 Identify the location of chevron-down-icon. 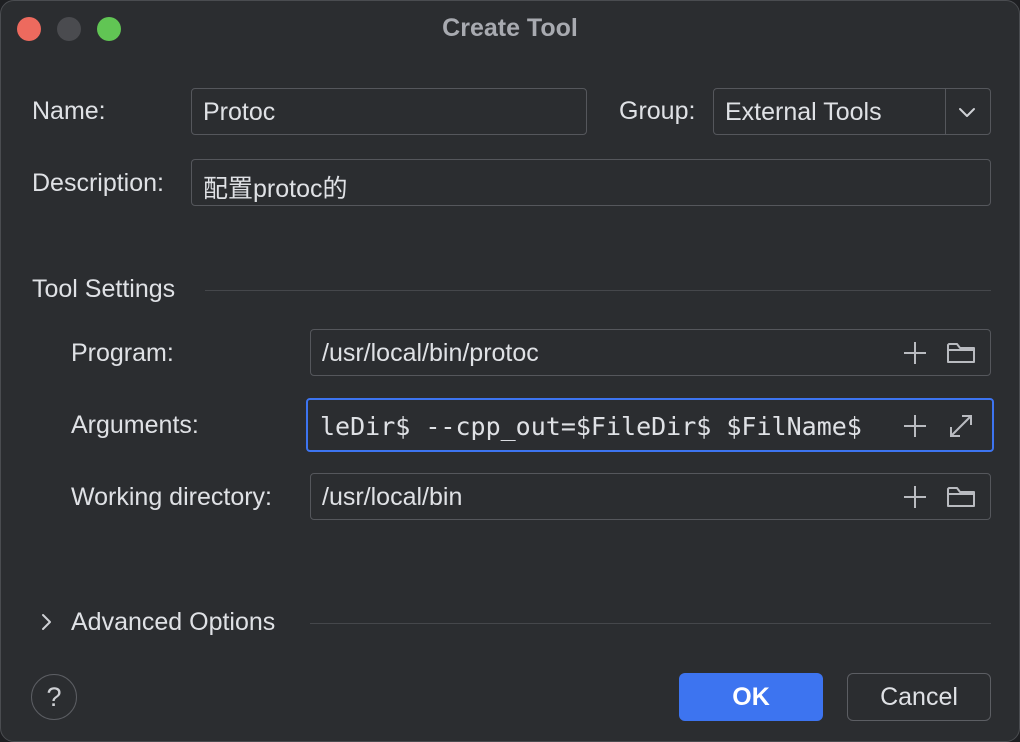
(967, 112).